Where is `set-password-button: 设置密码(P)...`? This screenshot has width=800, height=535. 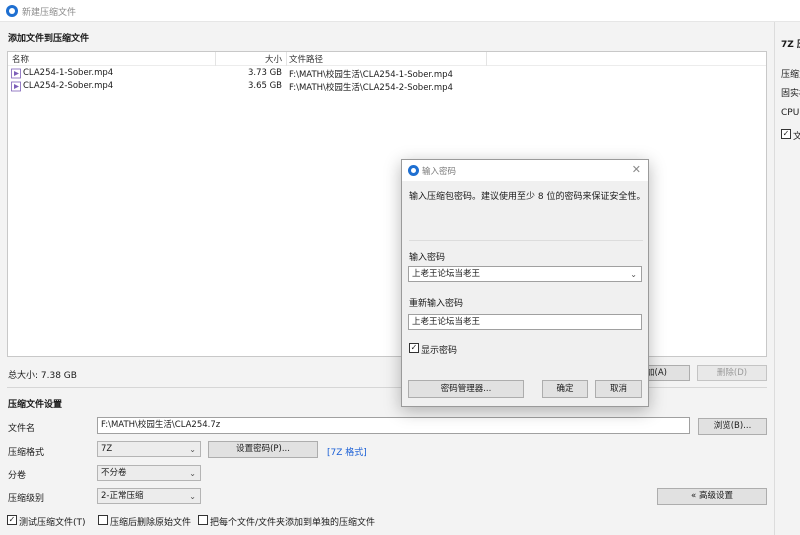 set-password-button: 设置密码(P)... is located at coordinates (263, 449).